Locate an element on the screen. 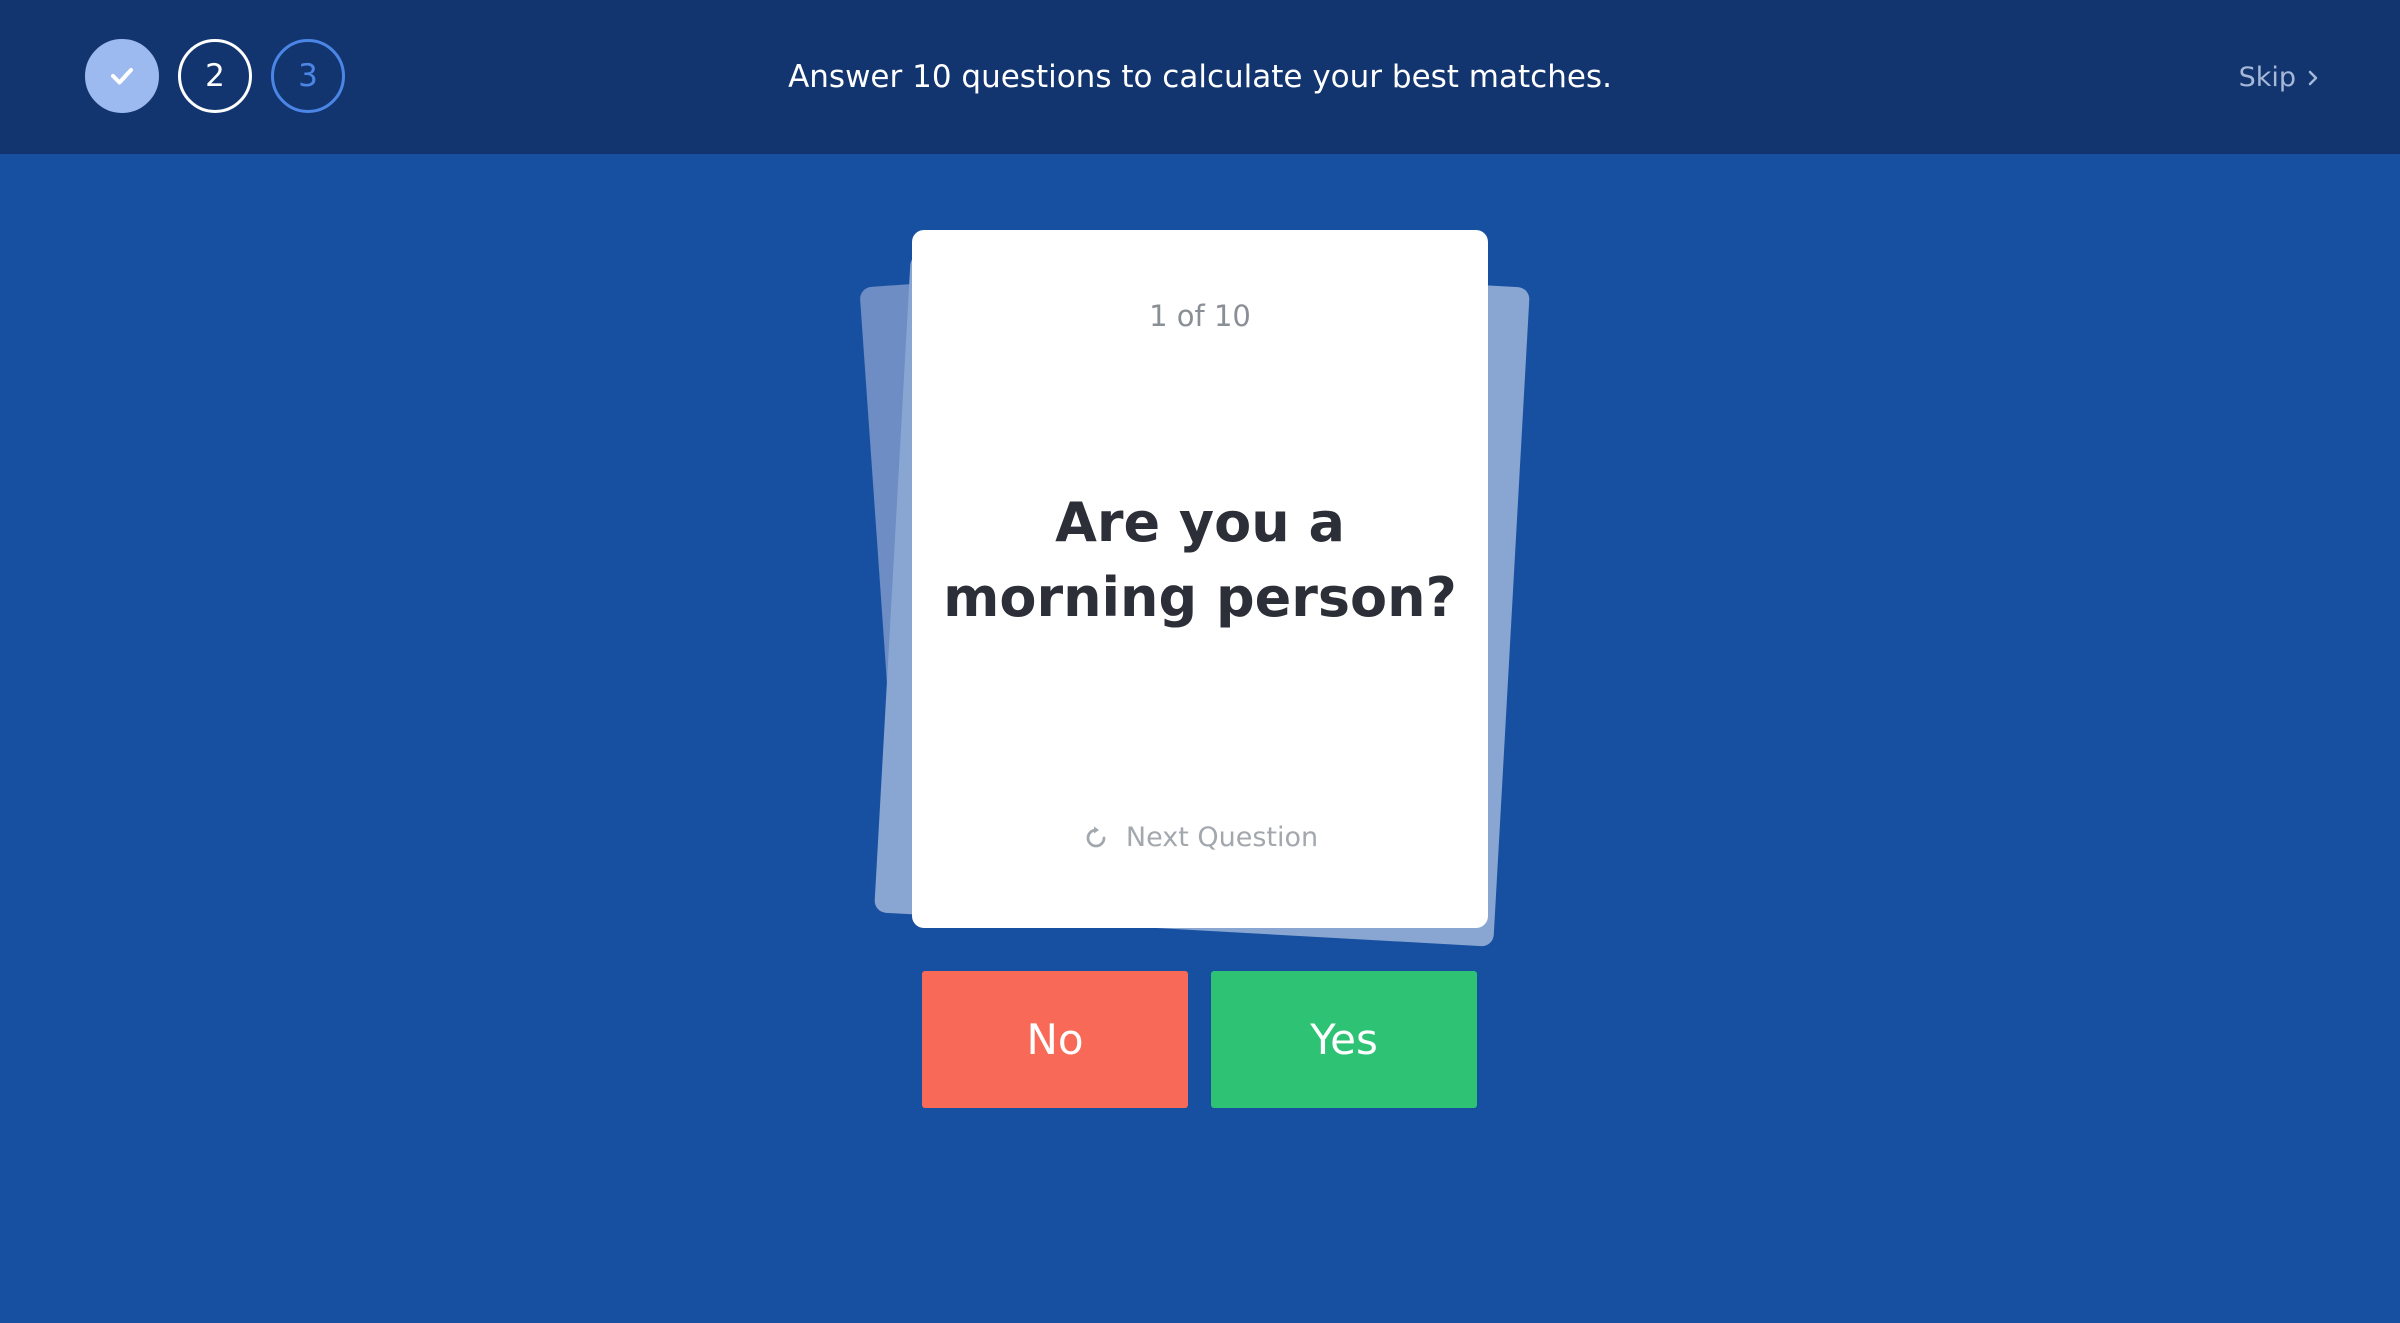 The image size is (2400, 1323). yes-button: Yes is located at coordinates (1344, 1039).